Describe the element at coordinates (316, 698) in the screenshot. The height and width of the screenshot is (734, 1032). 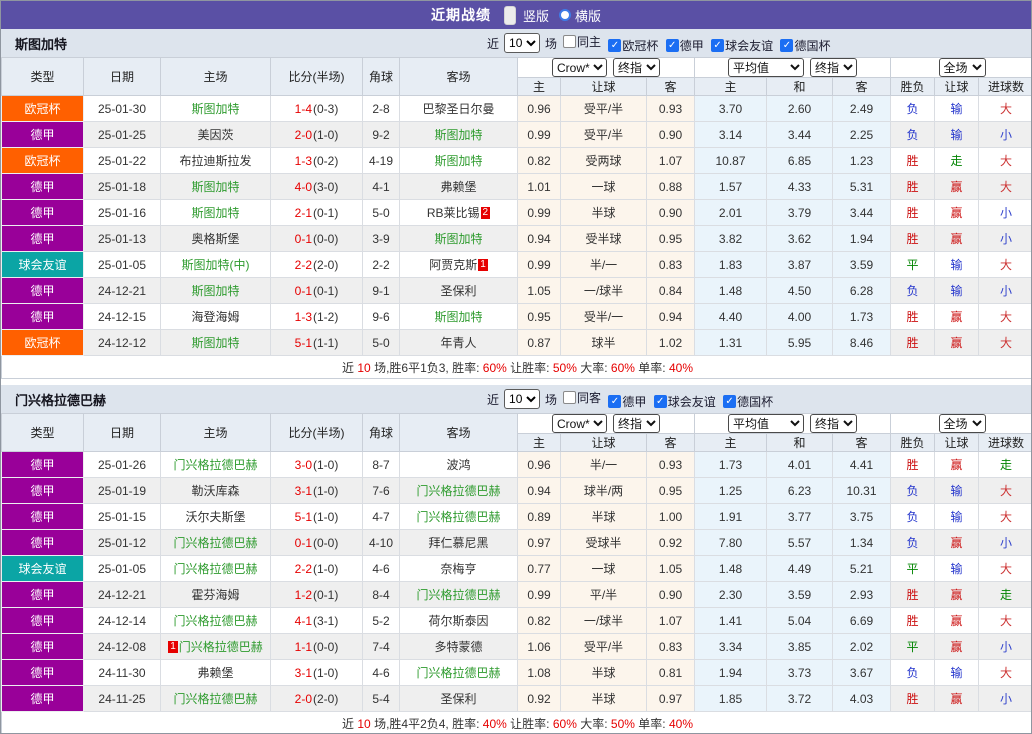
I see `score-cell: 2-0(2-0)` at that location.